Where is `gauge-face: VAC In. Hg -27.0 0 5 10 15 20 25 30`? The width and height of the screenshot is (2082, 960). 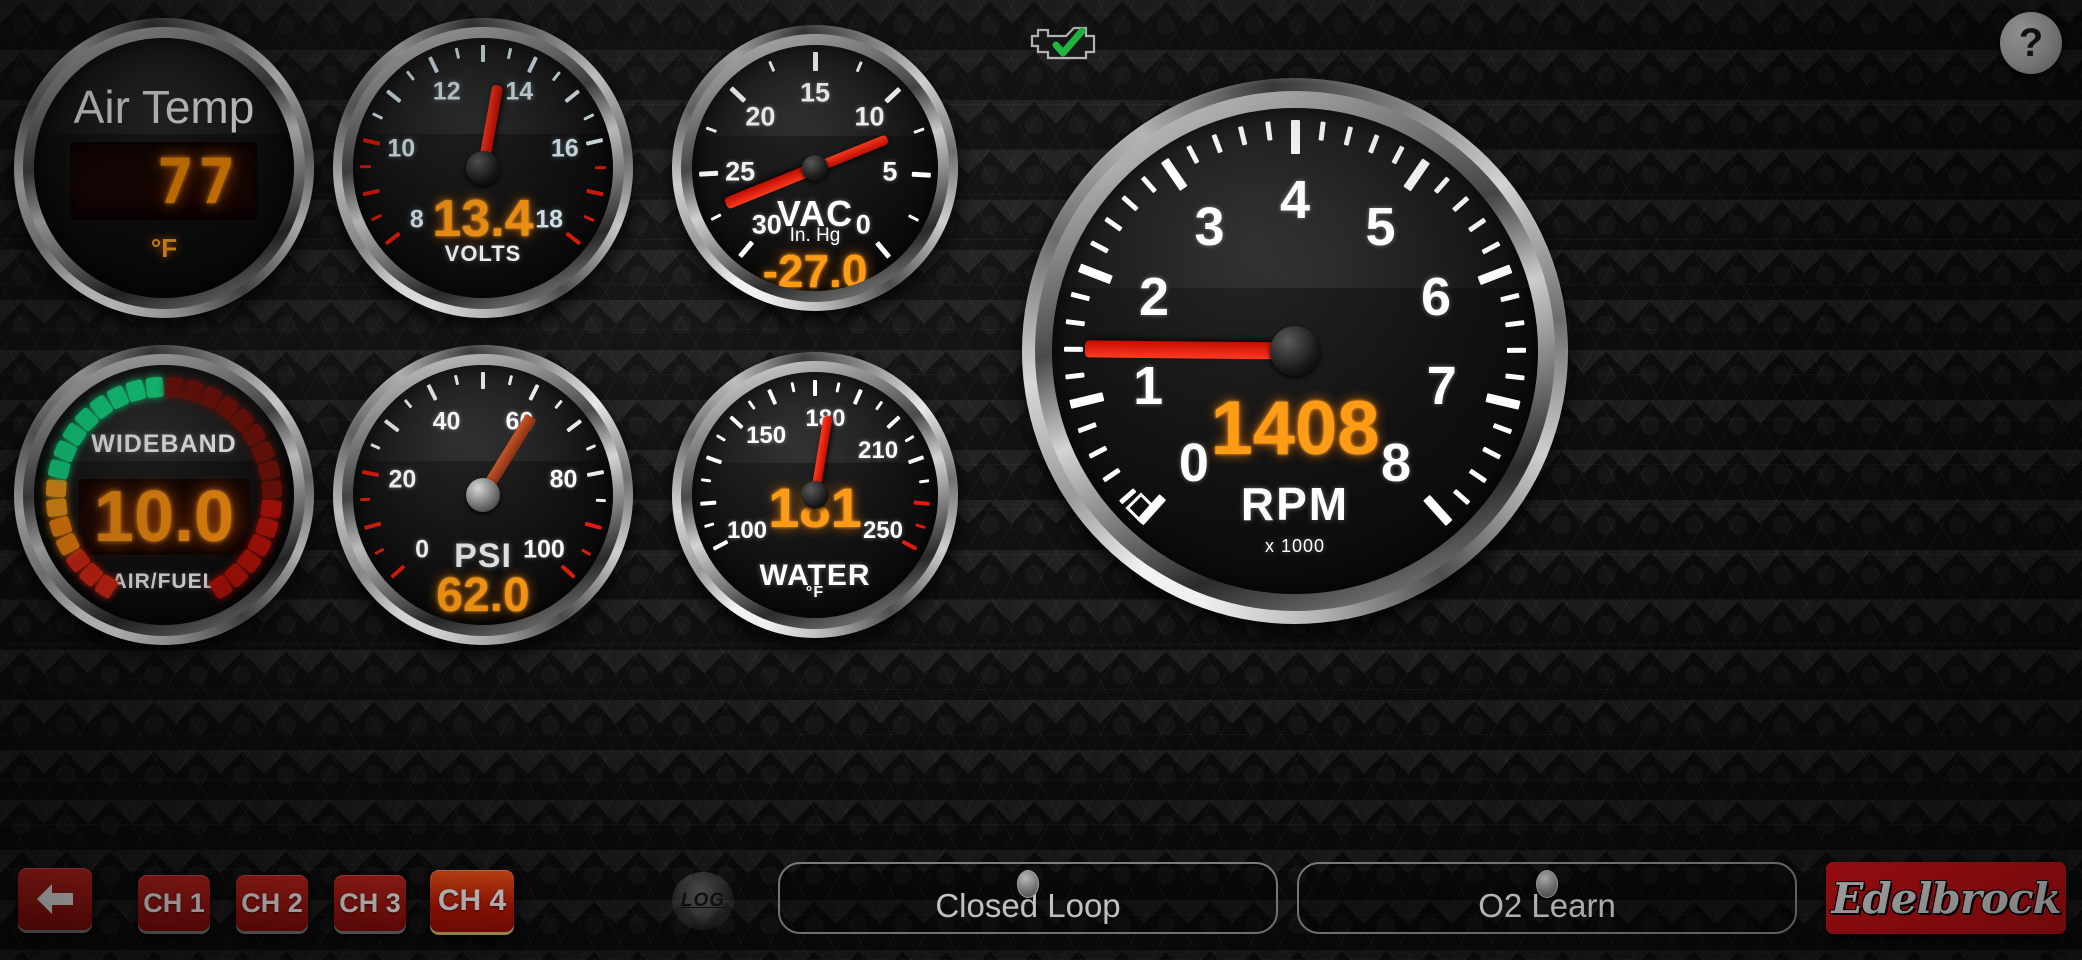
gauge-face: VAC In. Hg -27.0 0 5 10 15 20 25 30 is located at coordinates (815, 168).